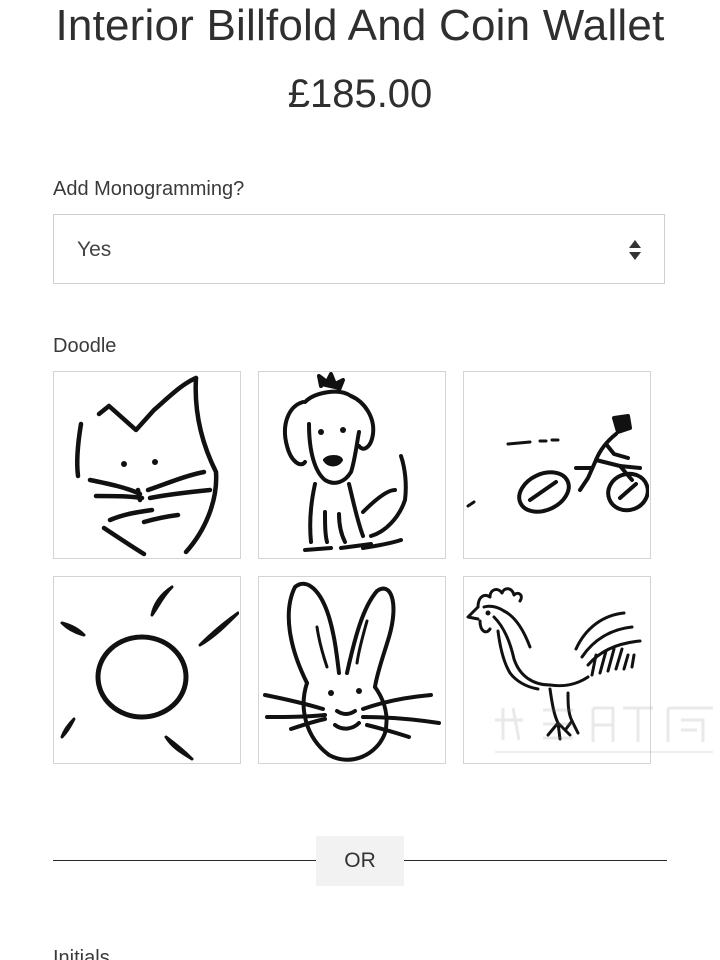  I want to click on cyclist-doodle-icon, so click(557, 464).